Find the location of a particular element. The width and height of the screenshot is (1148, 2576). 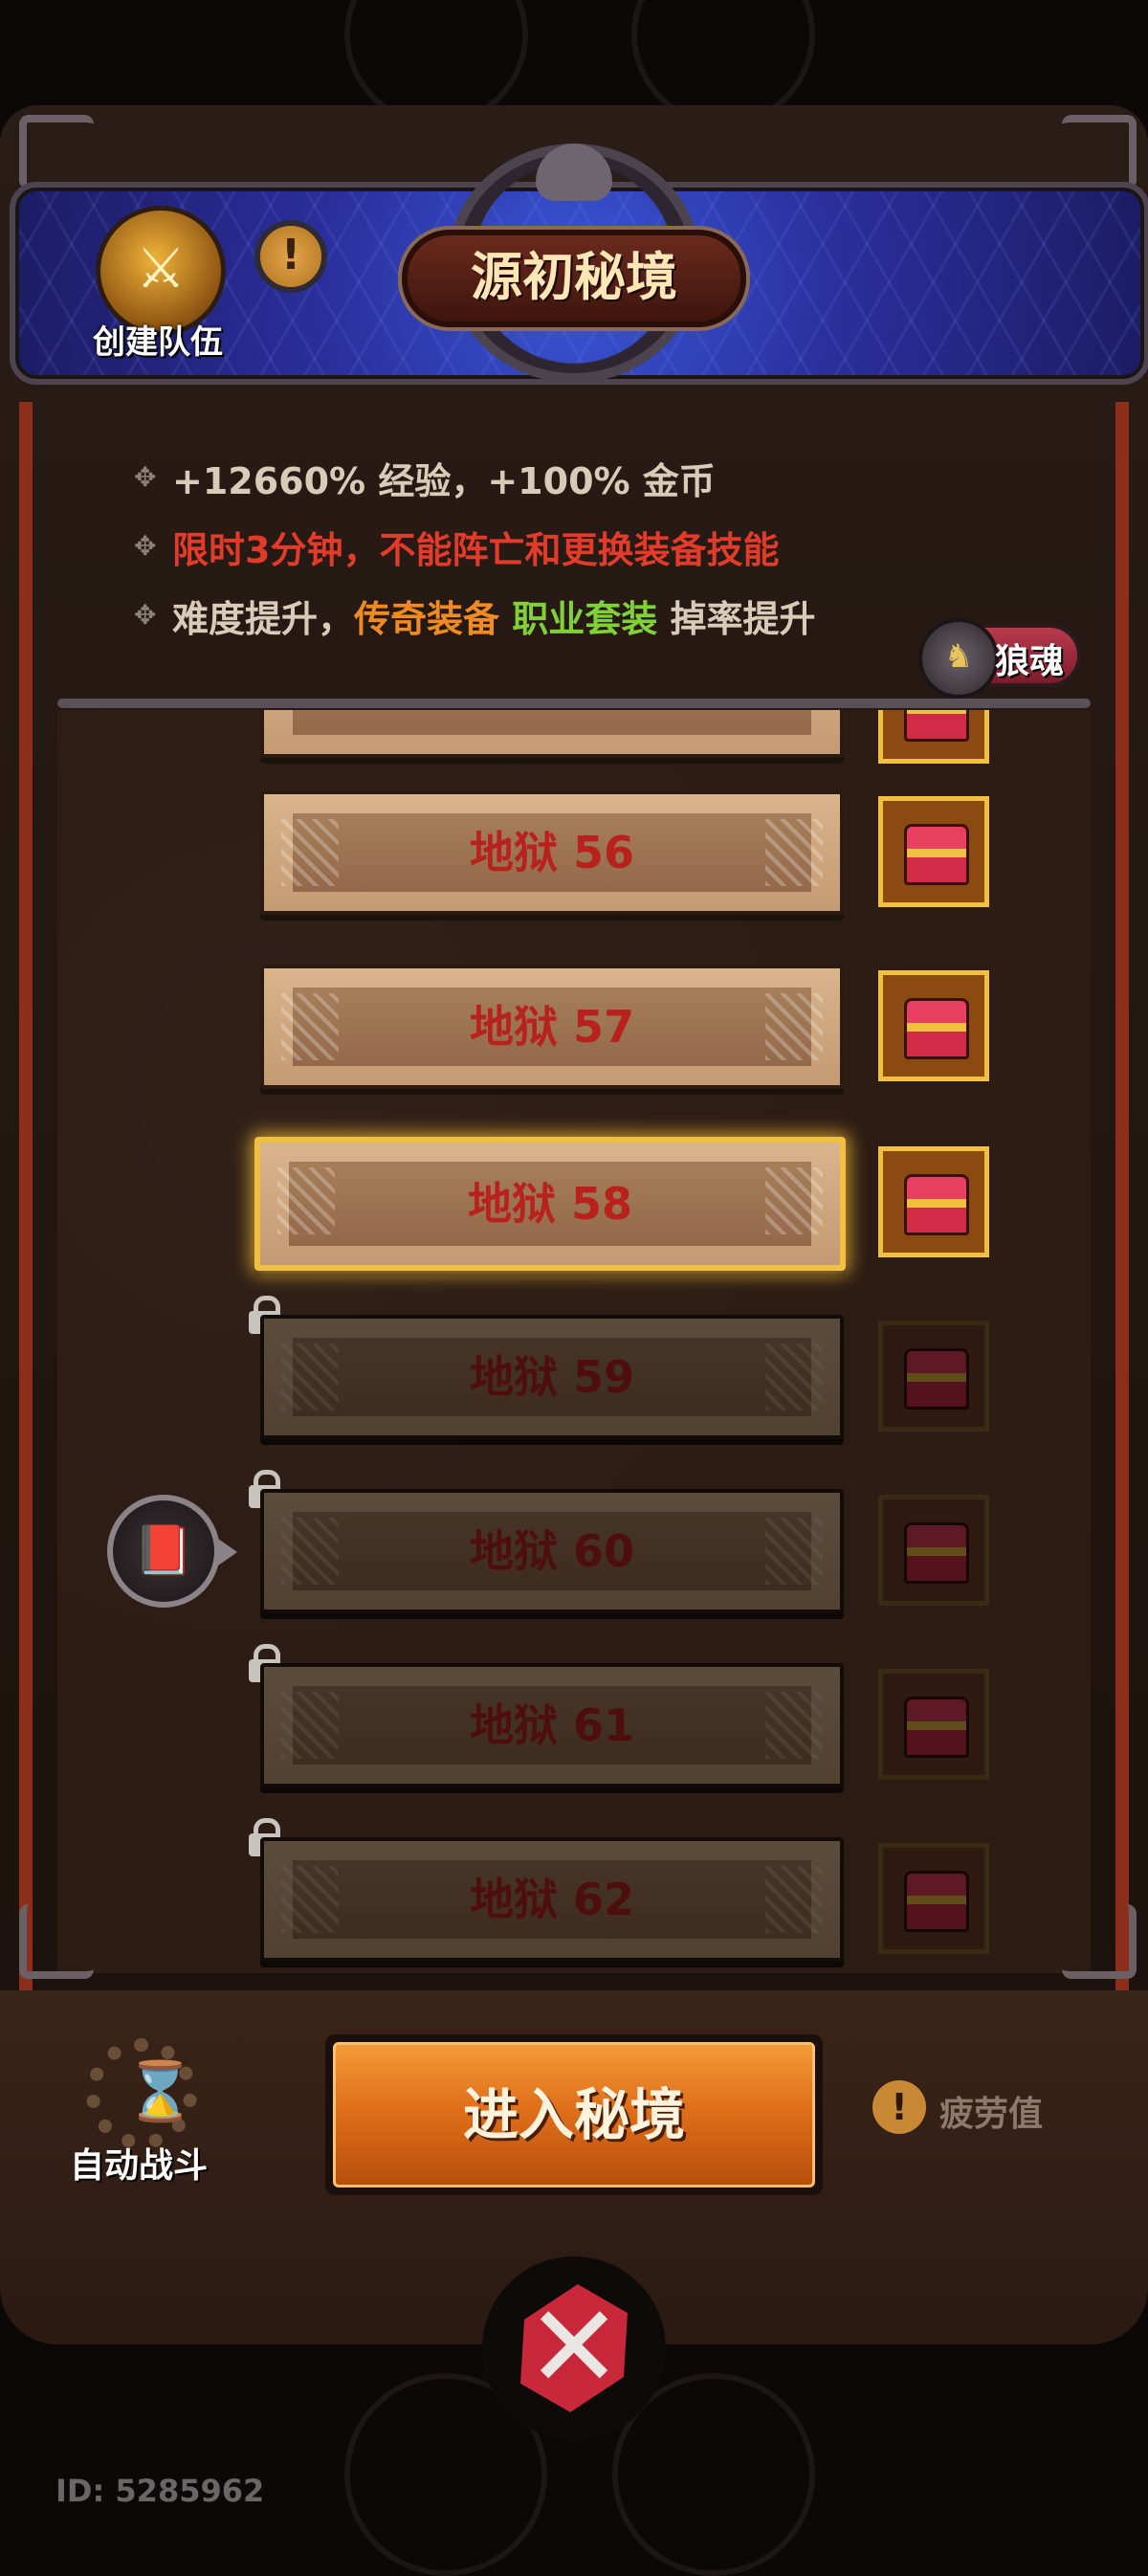

wolf-soul-button: ♞ 狼魂 is located at coordinates (1000, 658).